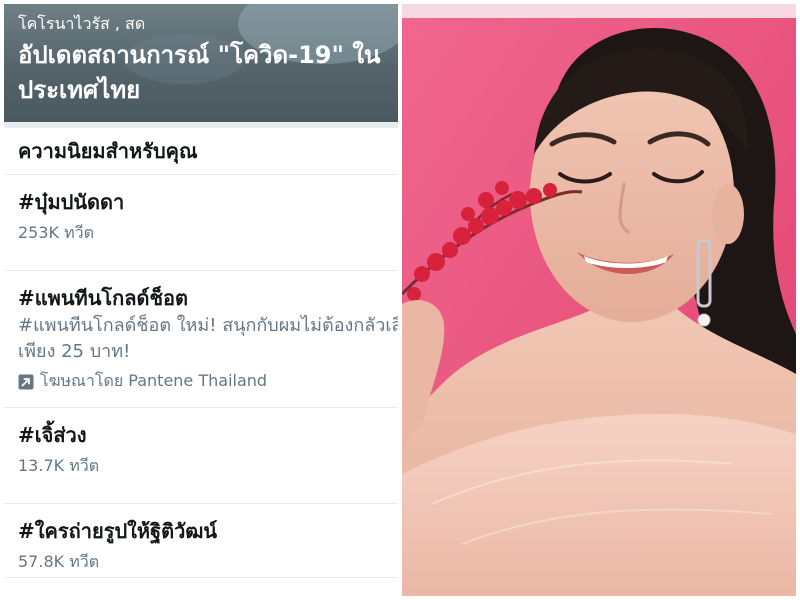 Image resolution: width=800 pixels, height=600 pixels. Describe the element at coordinates (56, 232) in the screenshot. I see `trend-tweet-count: 253K ทวีต` at that location.